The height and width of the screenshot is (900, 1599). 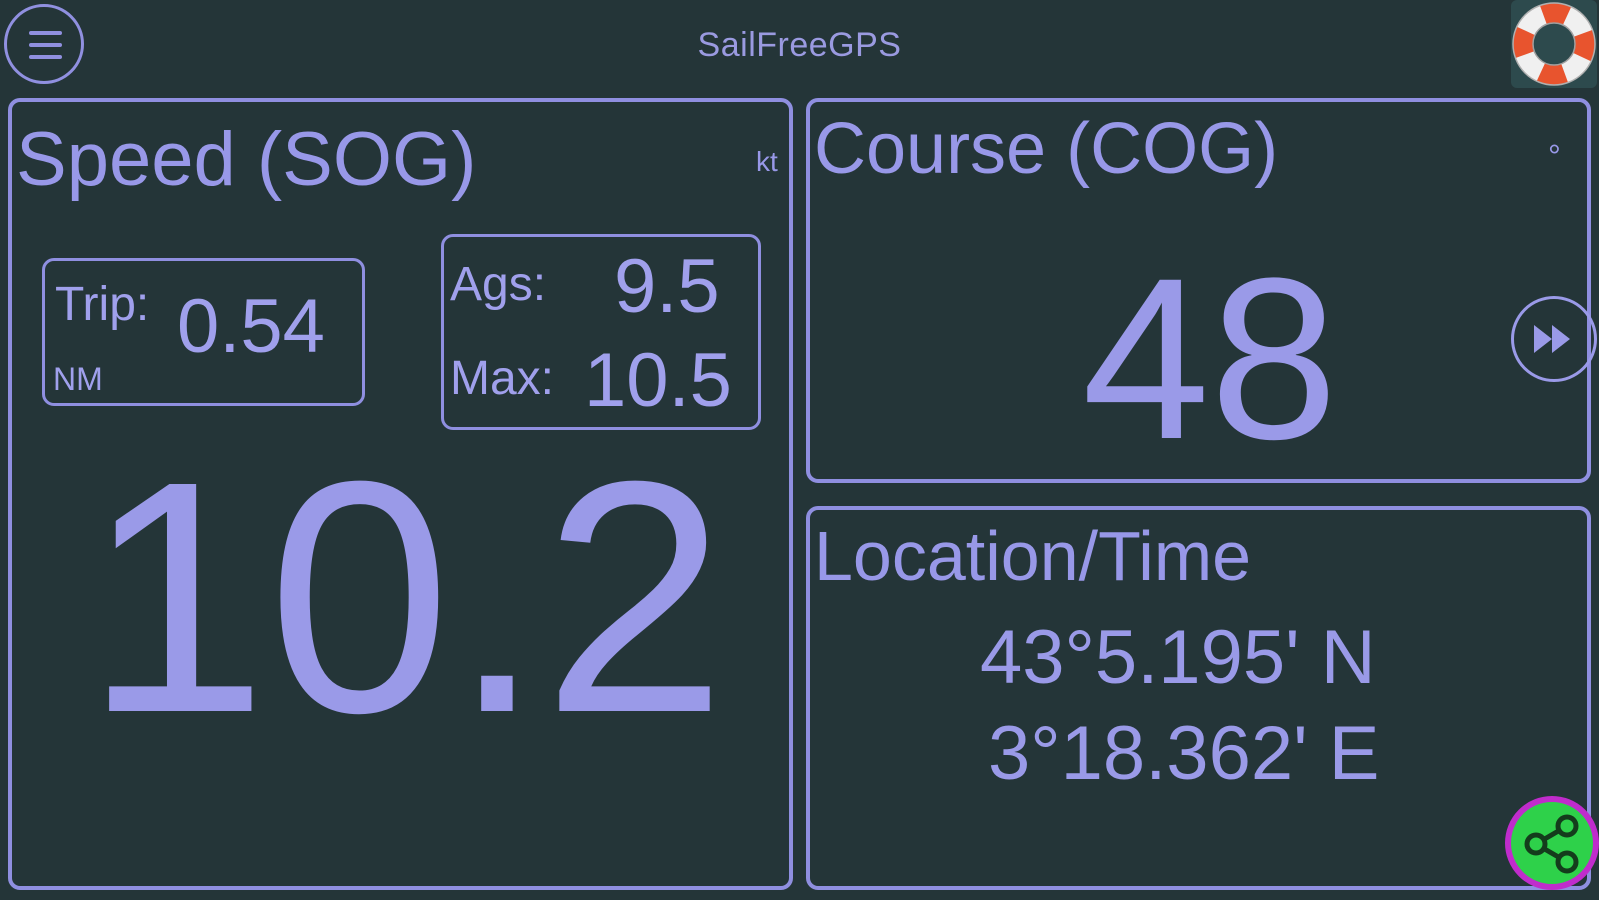 What do you see at coordinates (667, 286) in the screenshot?
I see `avg-value: 9.5` at bounding box center [667, 286].